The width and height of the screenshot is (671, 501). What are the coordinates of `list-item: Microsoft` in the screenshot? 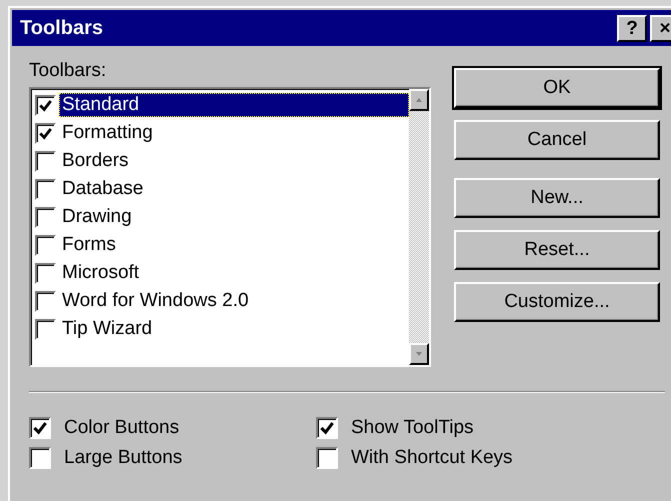 It's located at (234, 273).